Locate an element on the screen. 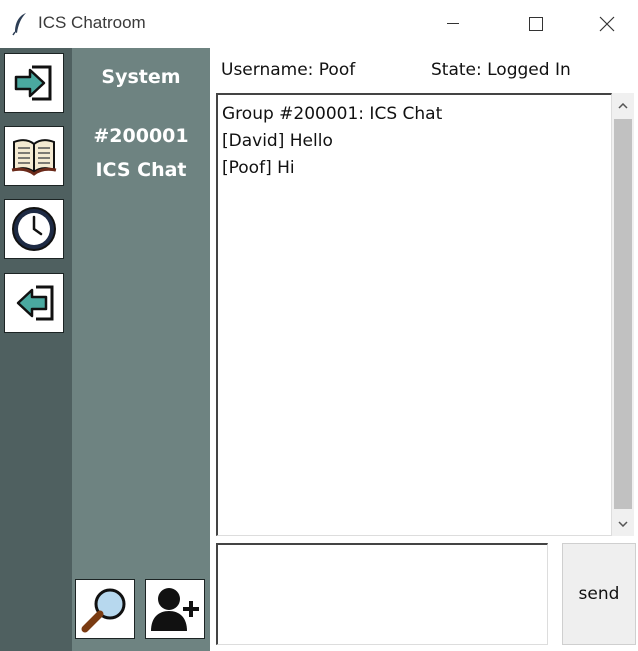  state-label: State: Logged In is located at coordinates (501, 70).